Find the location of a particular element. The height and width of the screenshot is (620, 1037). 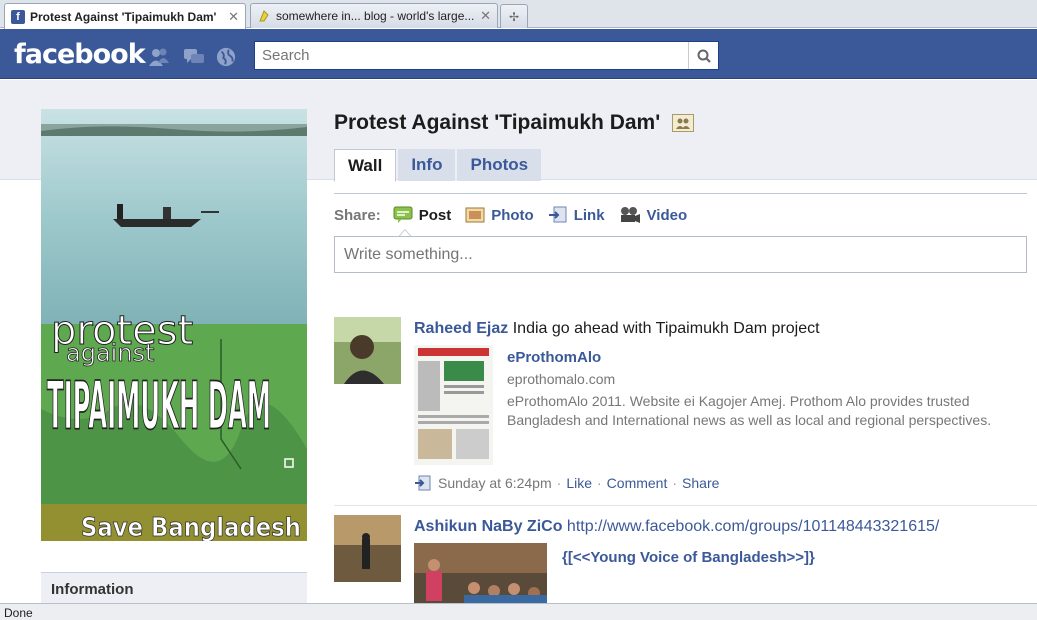

photo-icon is located at coordinates (475, 215).